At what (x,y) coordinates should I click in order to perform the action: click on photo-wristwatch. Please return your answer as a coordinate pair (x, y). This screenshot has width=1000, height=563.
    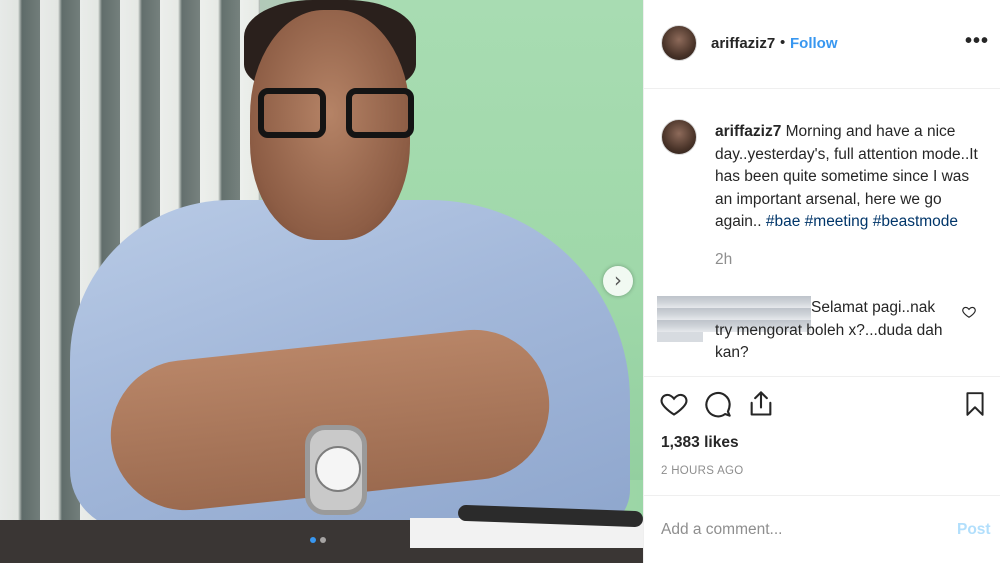
    Looking at the image, I should click on (336, 470).